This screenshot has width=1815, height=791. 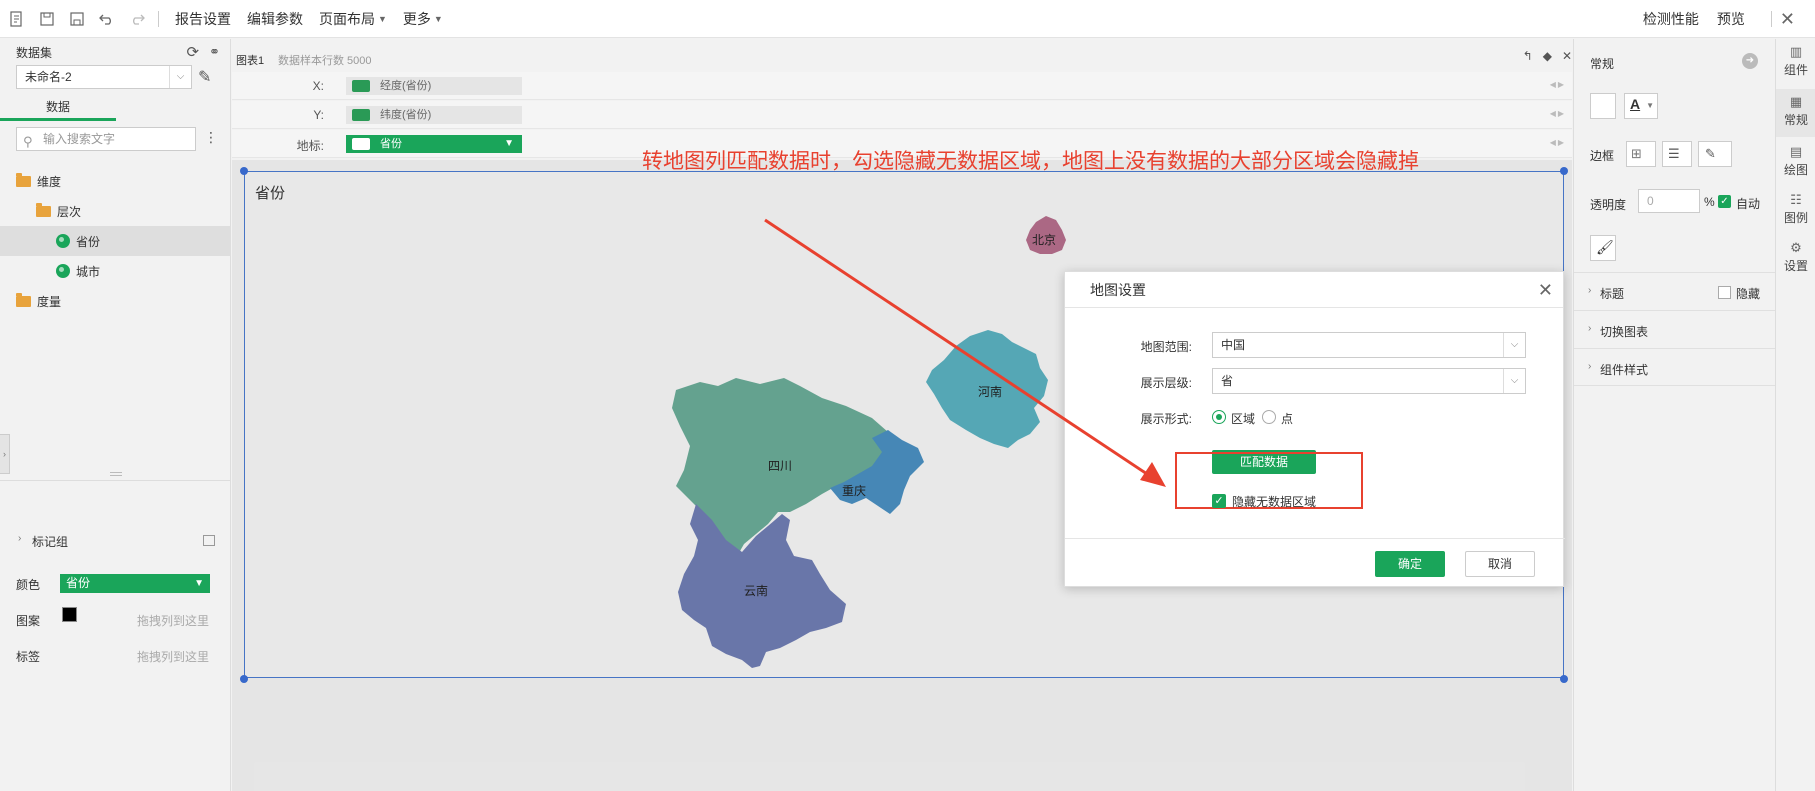 I want to click on pen-icon: ✎, so click(x=1710, y=153).